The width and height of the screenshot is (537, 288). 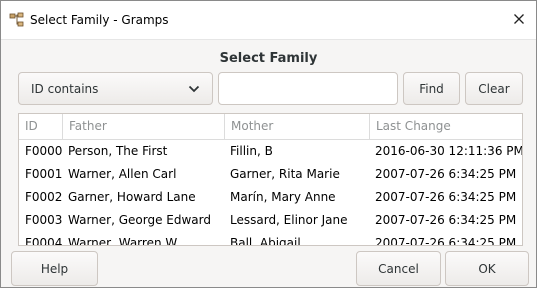 What do you see at coordinates (44, 174) in the screenshot?
I see `cell-id: F0001` at bounding box center [44, 174].